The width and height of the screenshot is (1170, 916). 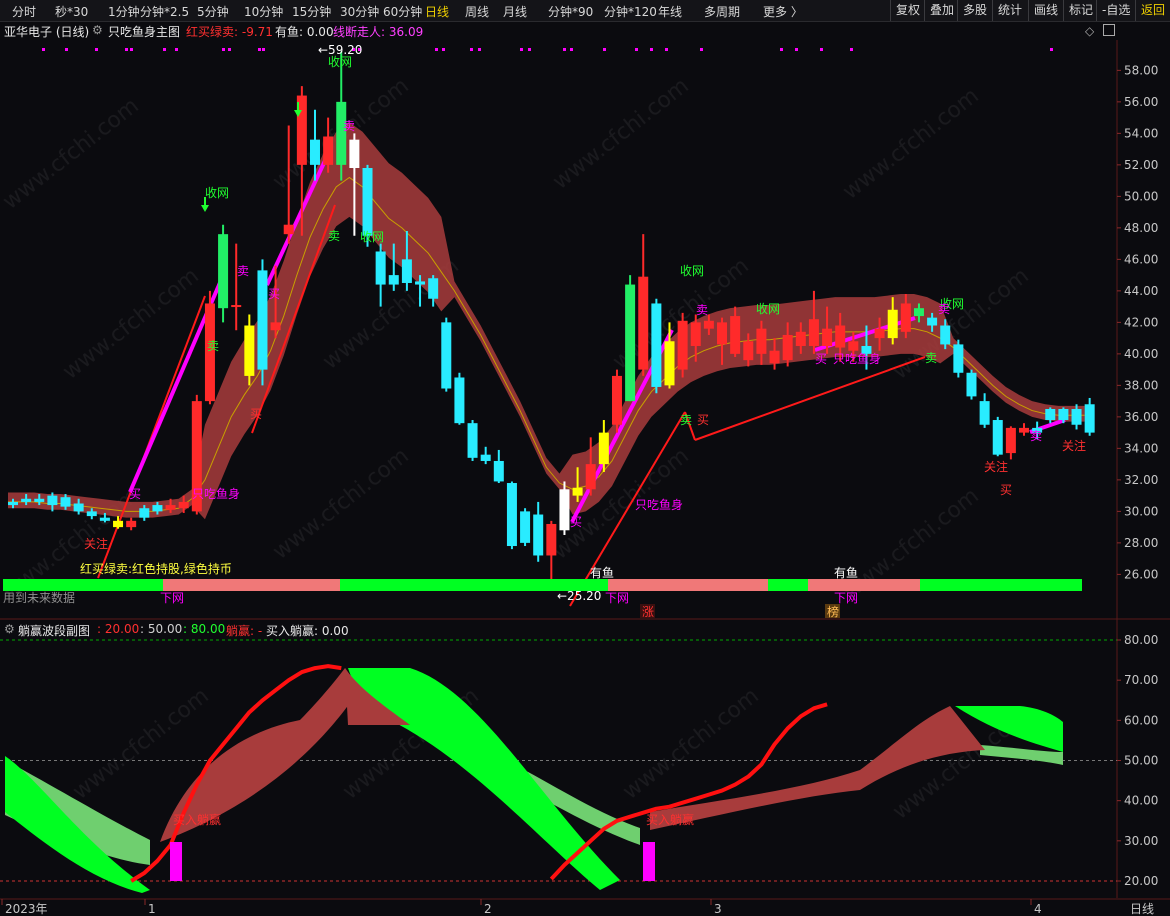 I want to click on y-tick-label: 38.00, so click(x=1141, y=385).